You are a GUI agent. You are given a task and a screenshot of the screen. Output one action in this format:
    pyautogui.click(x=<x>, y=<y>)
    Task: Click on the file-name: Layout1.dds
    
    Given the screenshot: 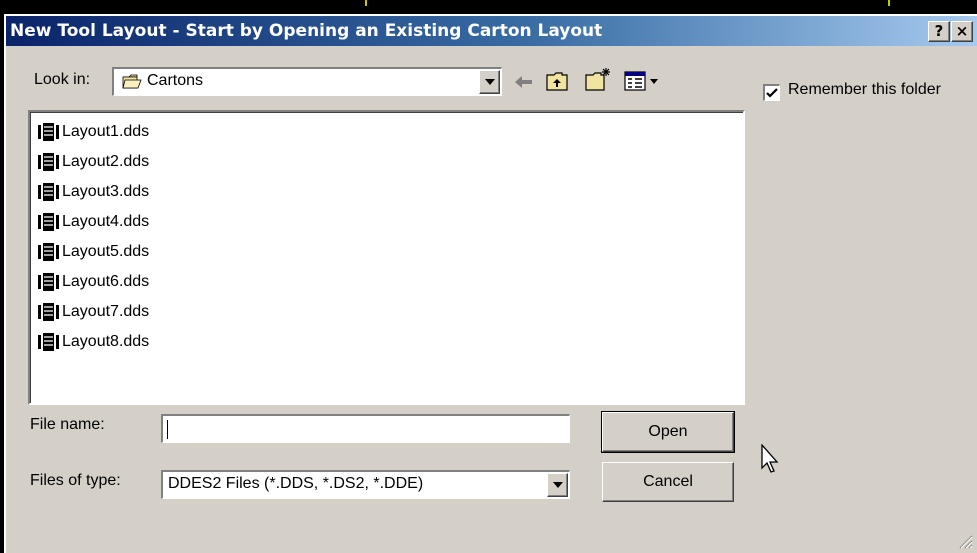 What is the action you would take?
    pyautogui.click(x=106, y=131)
    